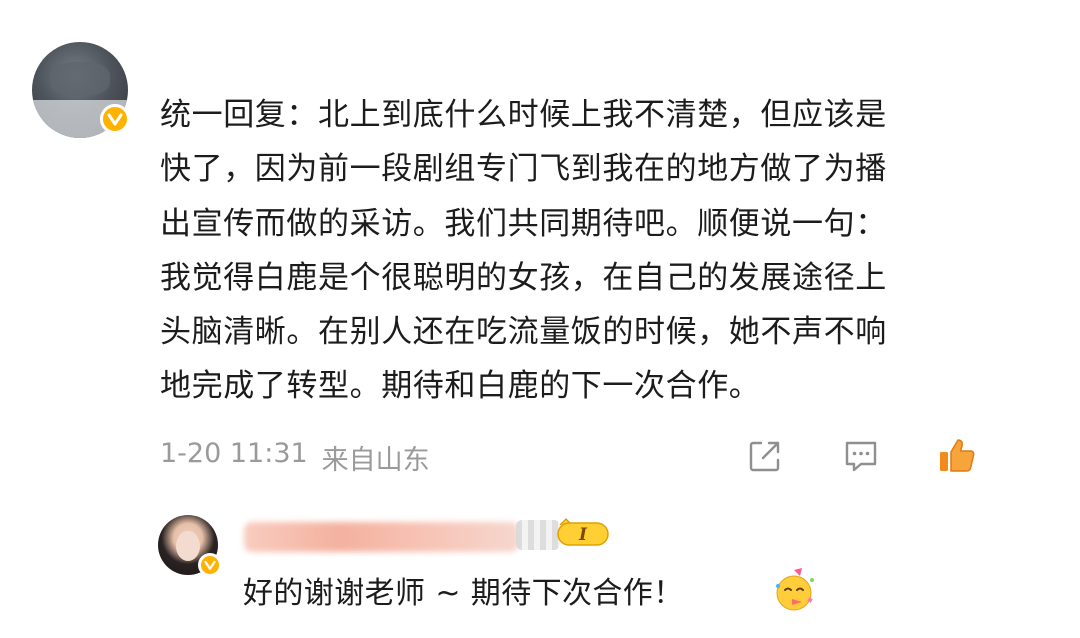  I want to click on comment-icon, so click(861, 456).